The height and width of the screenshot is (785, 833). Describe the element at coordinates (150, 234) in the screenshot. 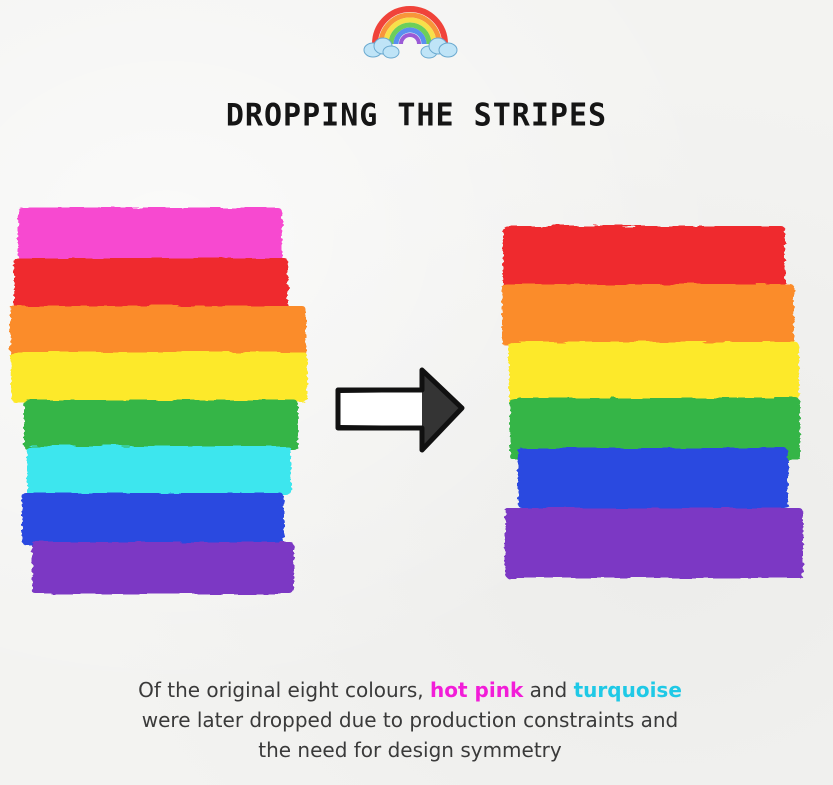

I see `stripe-hot-pink` at that location.